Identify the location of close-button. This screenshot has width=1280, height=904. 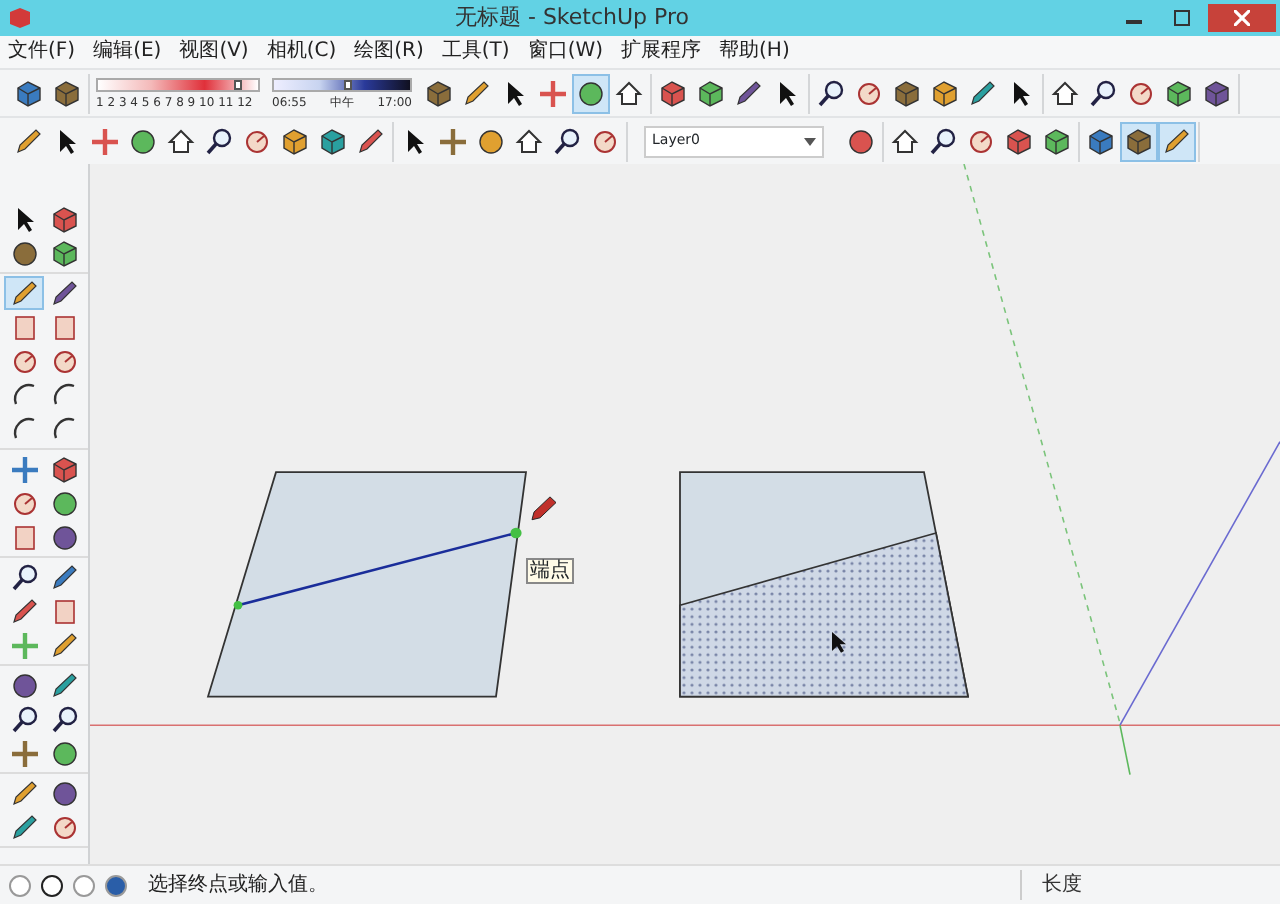
(1242, 18).